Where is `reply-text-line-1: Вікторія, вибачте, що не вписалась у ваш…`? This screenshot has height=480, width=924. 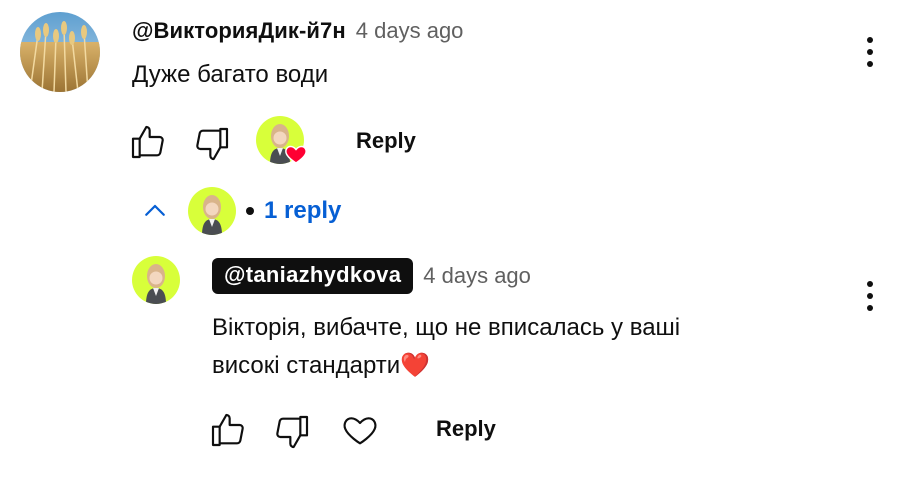 reply-text-line-1: Вікторія, вибачте, що не вписалась у ваш… is located at coordinates (446, 327).